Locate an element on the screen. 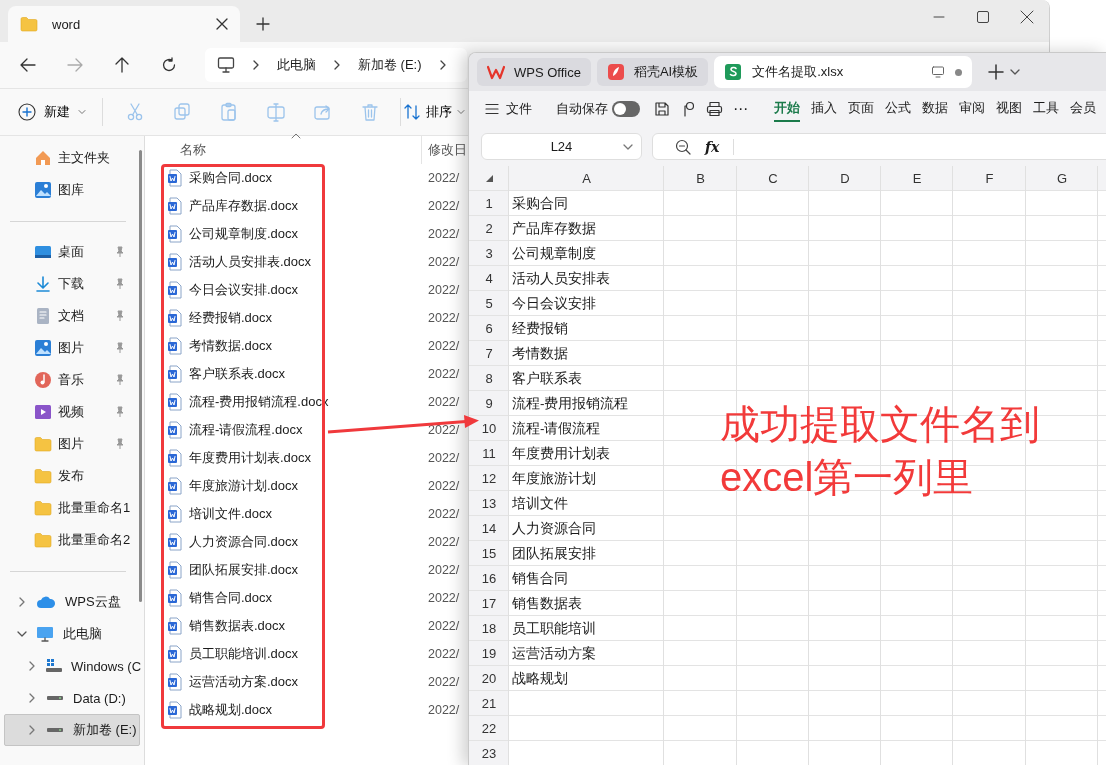 The width and height of the screenshot is (1106, 765). breadcrumb-item: 此电脑 is located at coordinates (296, 65).